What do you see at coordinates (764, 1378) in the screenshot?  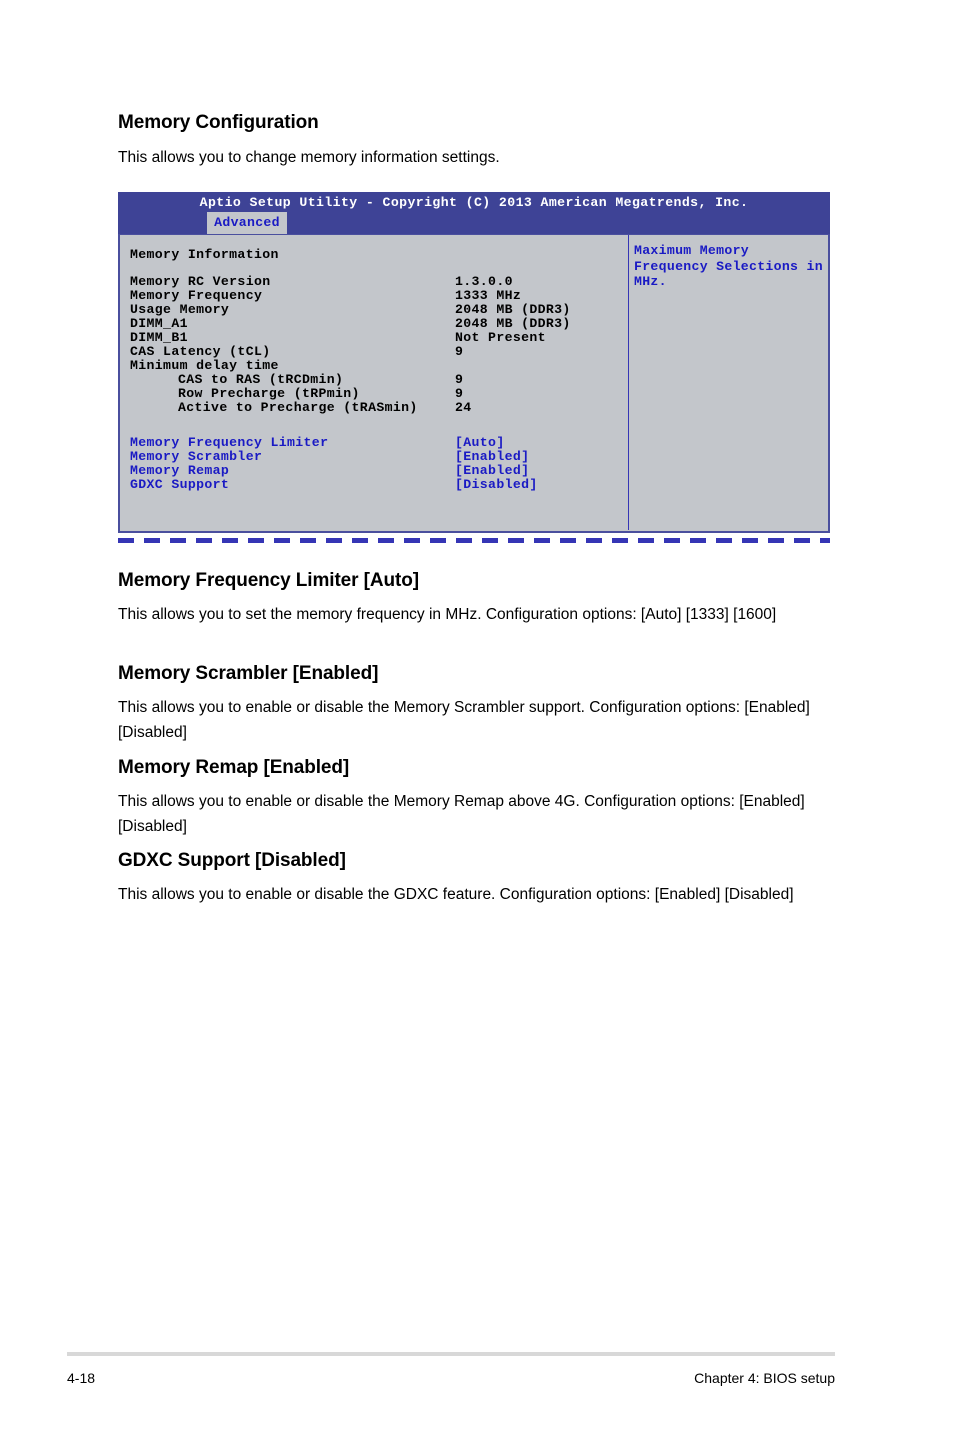 I see `footer-chapter-label: Chapter 4: BIOS setup` at bounding box center [764, 1378].